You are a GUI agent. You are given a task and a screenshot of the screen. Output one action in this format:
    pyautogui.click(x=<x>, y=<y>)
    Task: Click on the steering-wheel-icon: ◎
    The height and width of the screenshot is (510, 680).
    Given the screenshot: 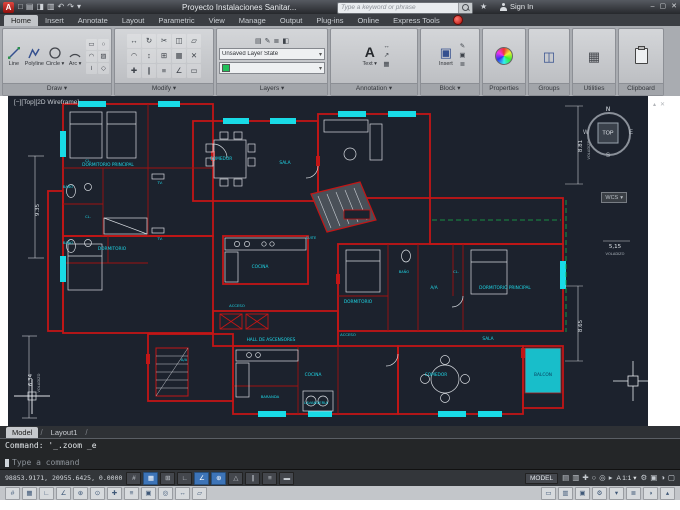 What is the action you would take?
    pyautogui.click(x=602, y=478)
    